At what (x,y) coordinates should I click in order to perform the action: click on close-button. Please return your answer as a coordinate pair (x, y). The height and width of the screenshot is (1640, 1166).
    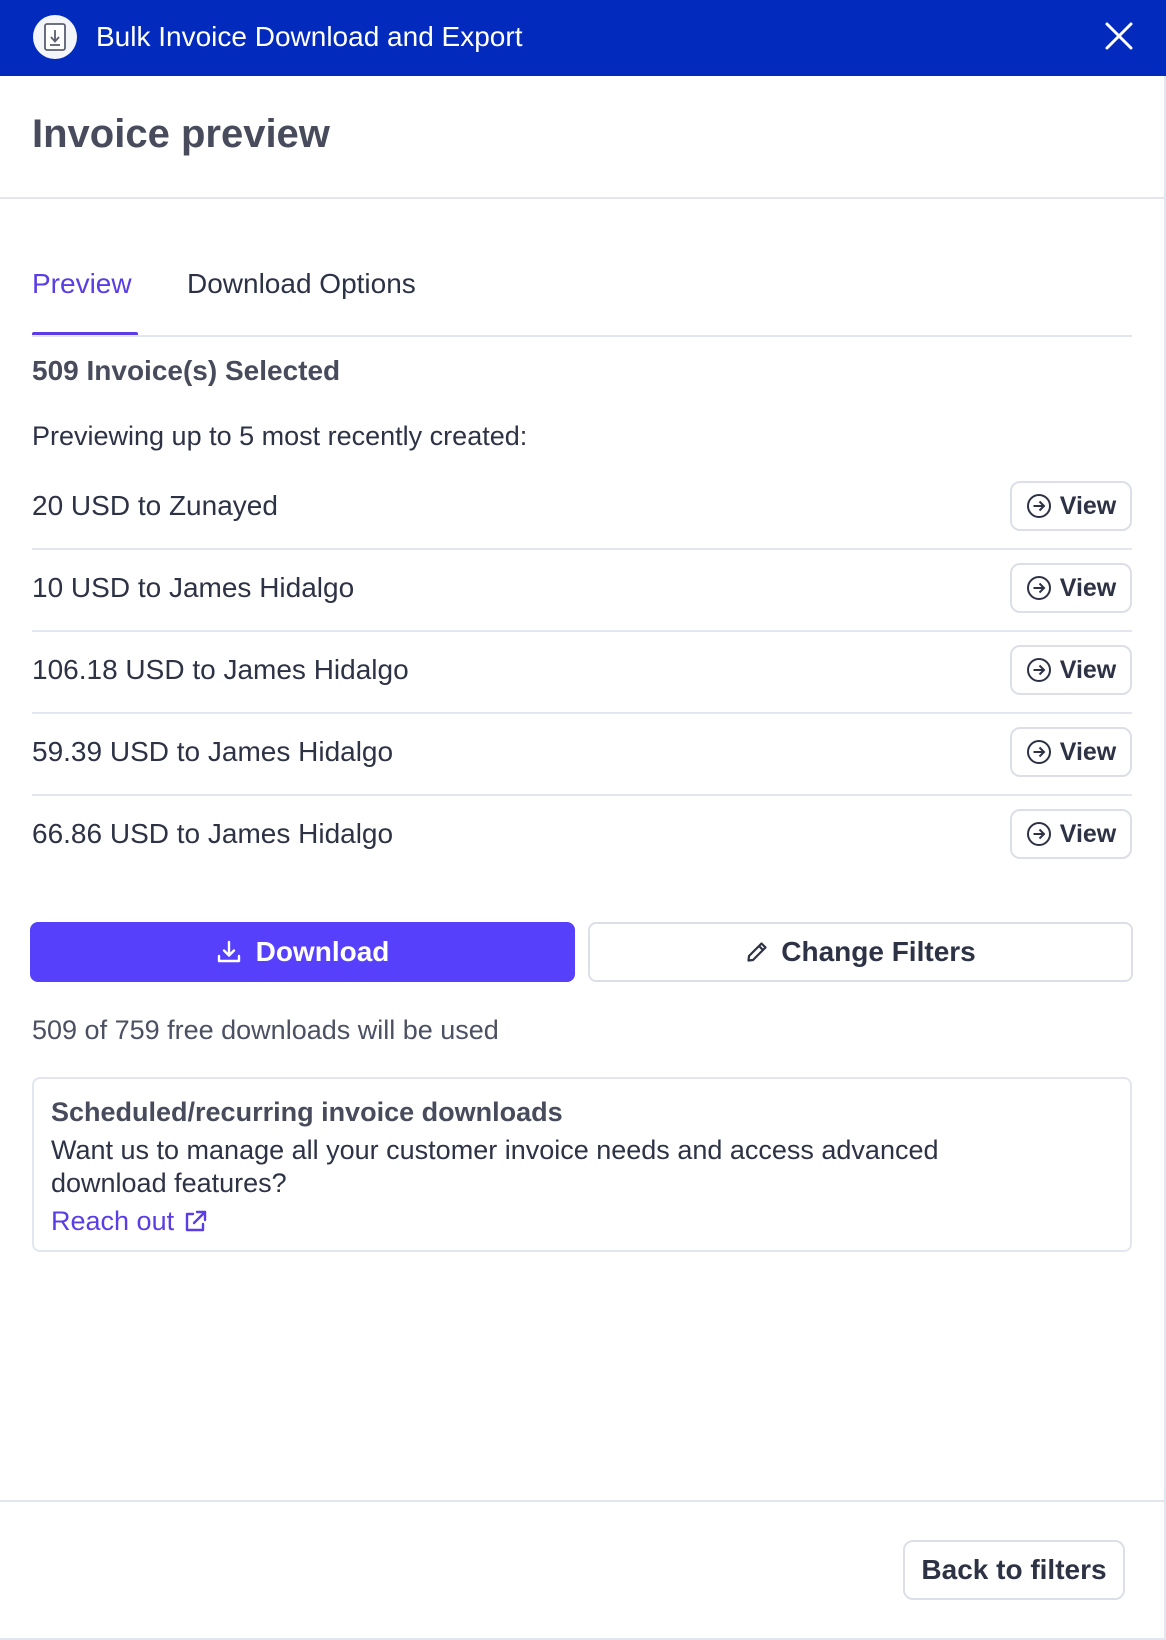
    Looking at the image, I should click on (1119, 36).